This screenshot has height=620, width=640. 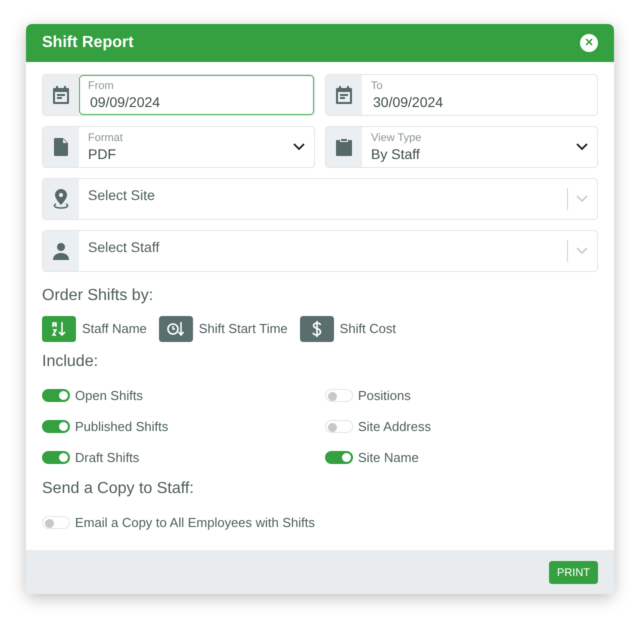 What do you see at coordinates (195, 523) in the screenshot?
I see `toggle-label: Email a Copy to All Employees with Shifts` at bounding box center [195, 523].